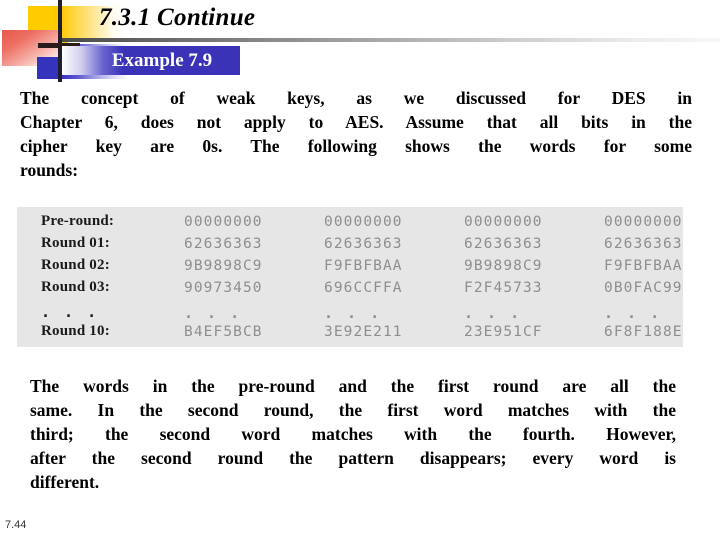  I want to click on round-word: 696CCFFA, so click(363, 288).